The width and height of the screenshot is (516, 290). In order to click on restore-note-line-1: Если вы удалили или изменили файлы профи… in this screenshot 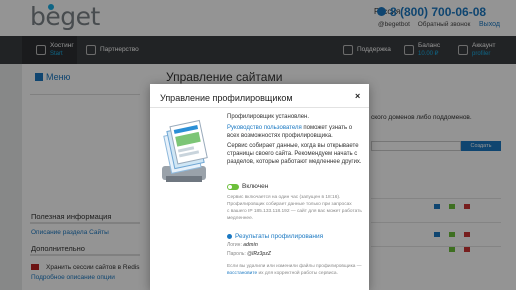, I will do `click(294, 266)`.